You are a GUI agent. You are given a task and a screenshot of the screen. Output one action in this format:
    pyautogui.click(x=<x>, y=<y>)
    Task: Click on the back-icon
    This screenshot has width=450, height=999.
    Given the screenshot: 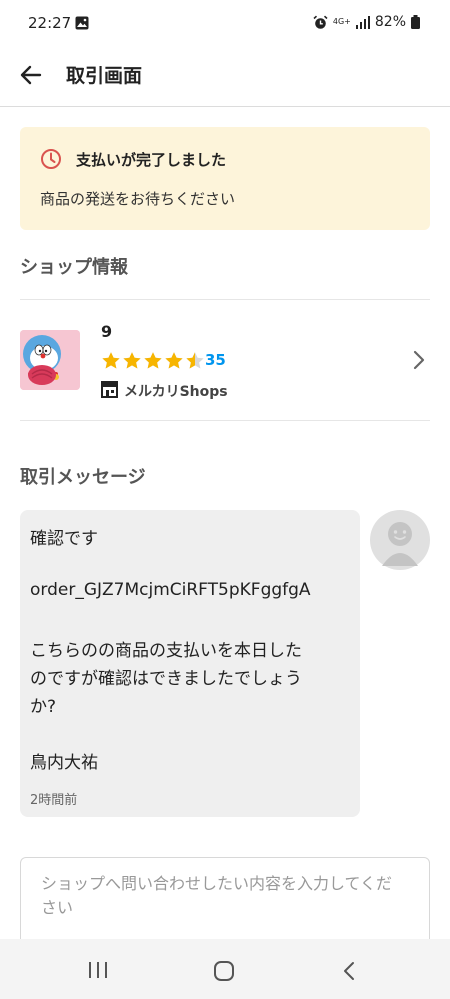 What is the action you would take?
    pyautogui.click(x=349, y=971)
    